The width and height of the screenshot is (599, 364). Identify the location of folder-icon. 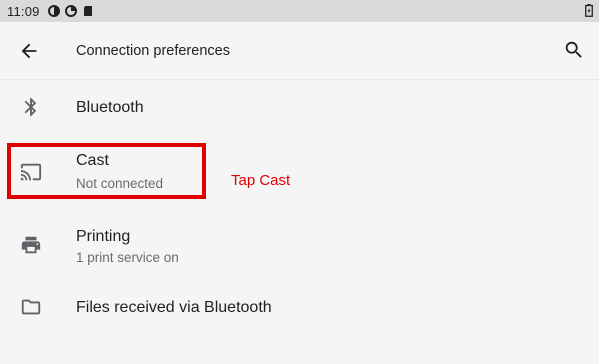
(31, 307).